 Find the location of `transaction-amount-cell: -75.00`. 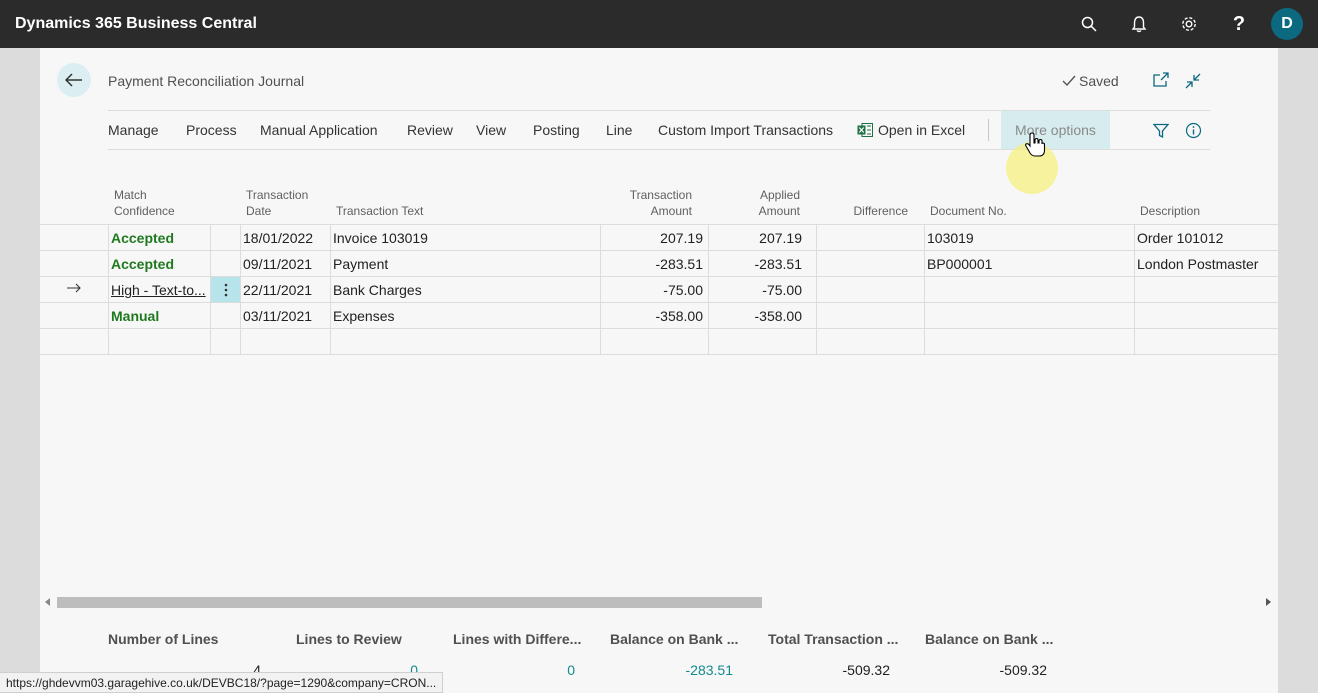

transaction-amount-cell: -75.00 is located at coordinates (653, 290).